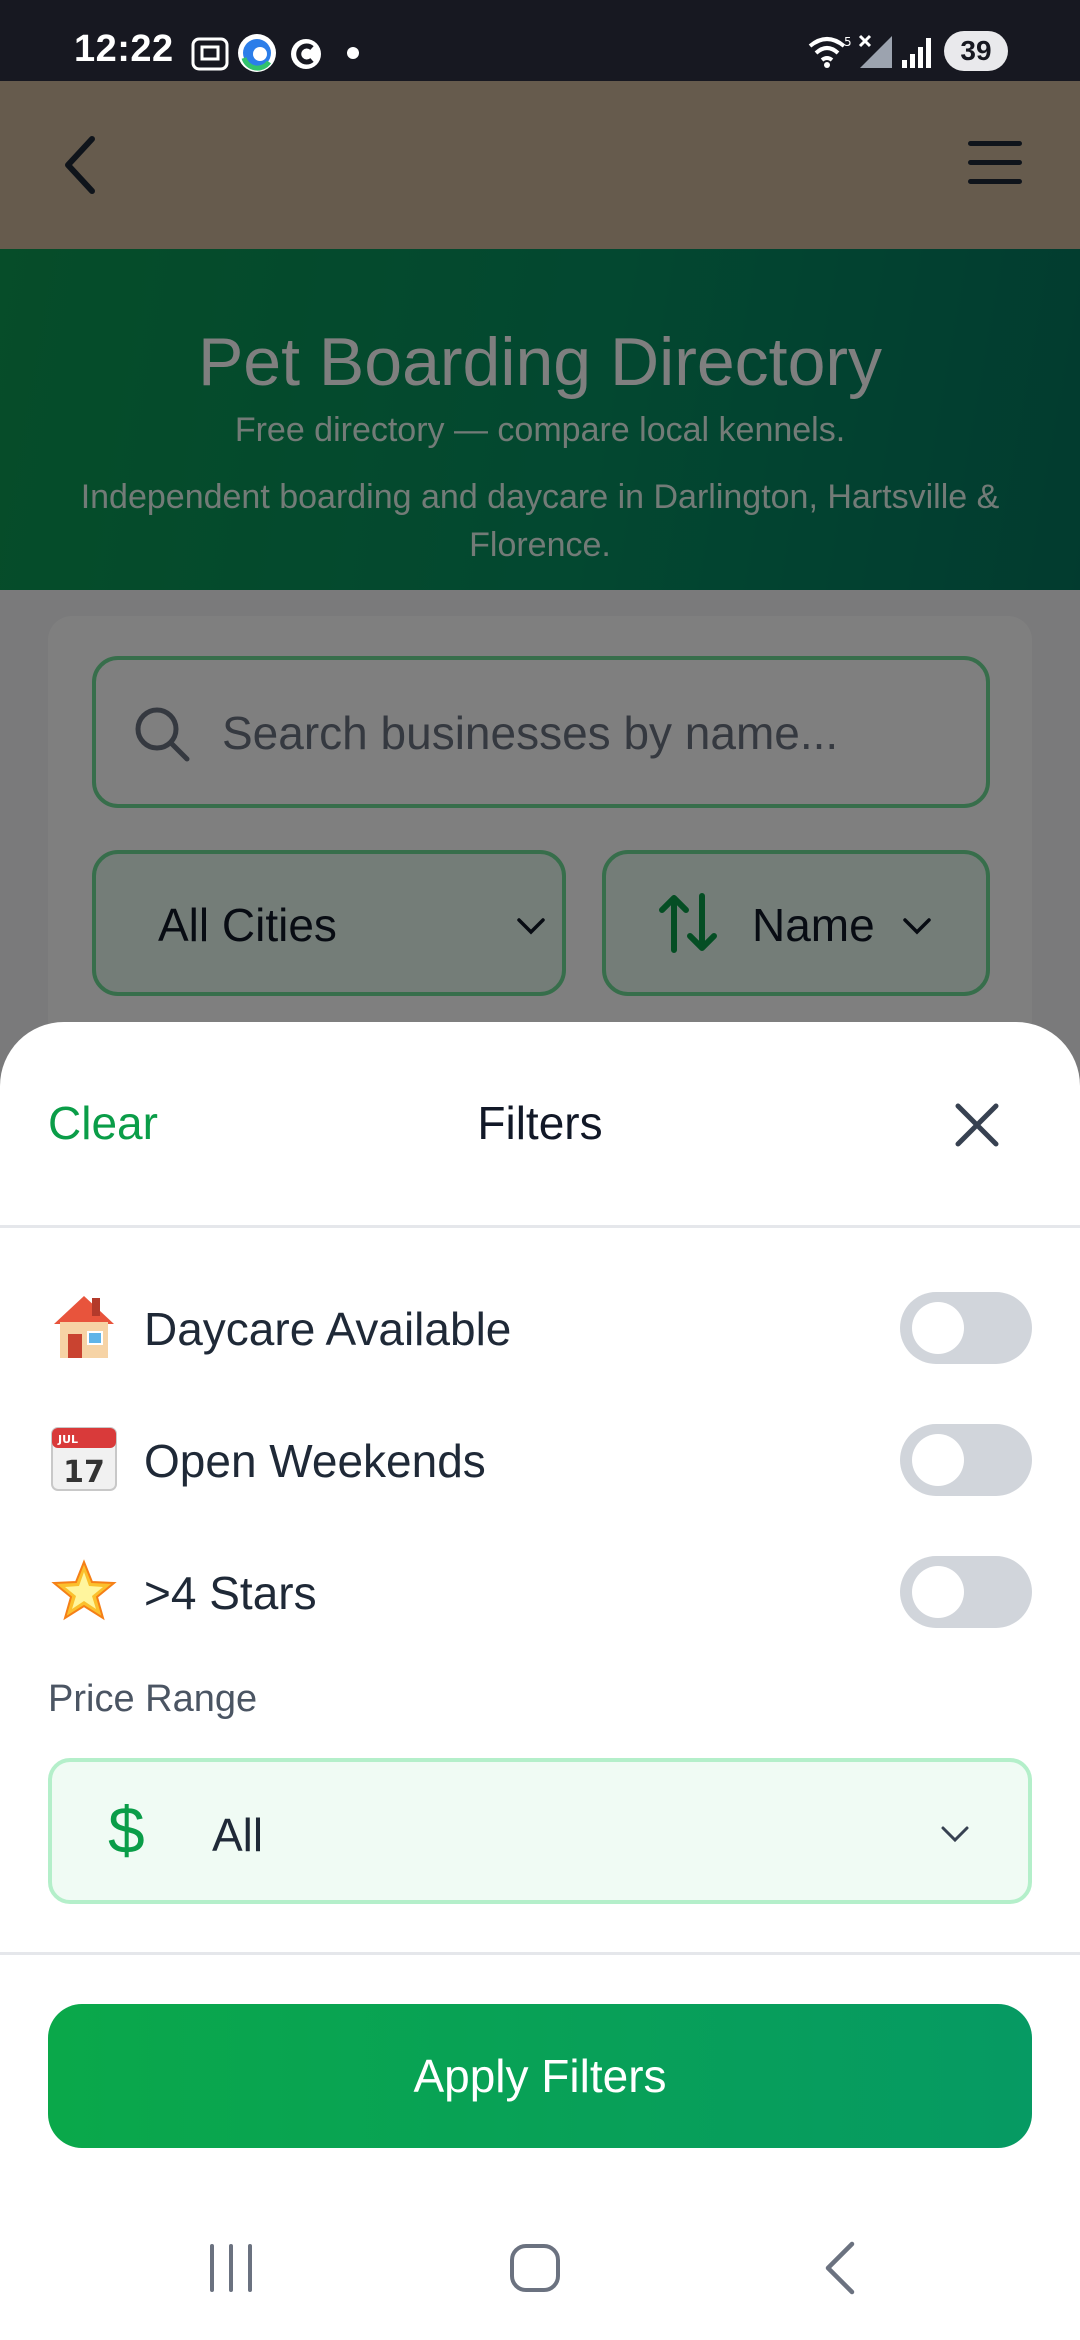 This screenshot has height=2340, width=1080. What do you see at coordinates (230, 1593) in the screenshot?
I see `four-stars-label: >4 Stars` at bounding box center [230, 1593].